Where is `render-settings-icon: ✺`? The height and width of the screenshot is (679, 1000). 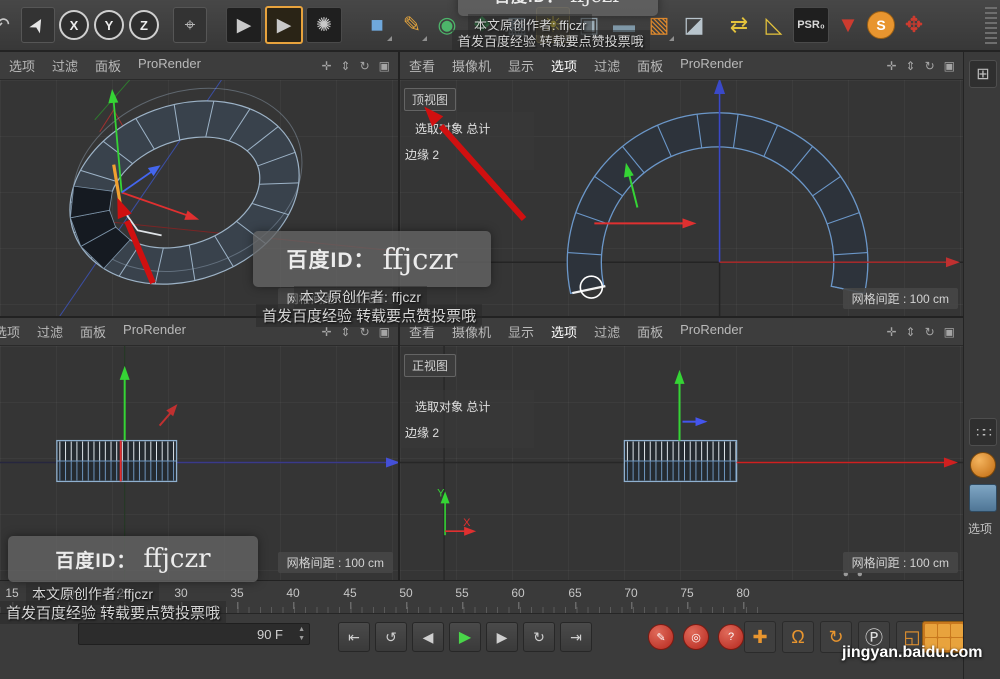
render-settings-icon: ✺ is located at coordinates (324, 25).